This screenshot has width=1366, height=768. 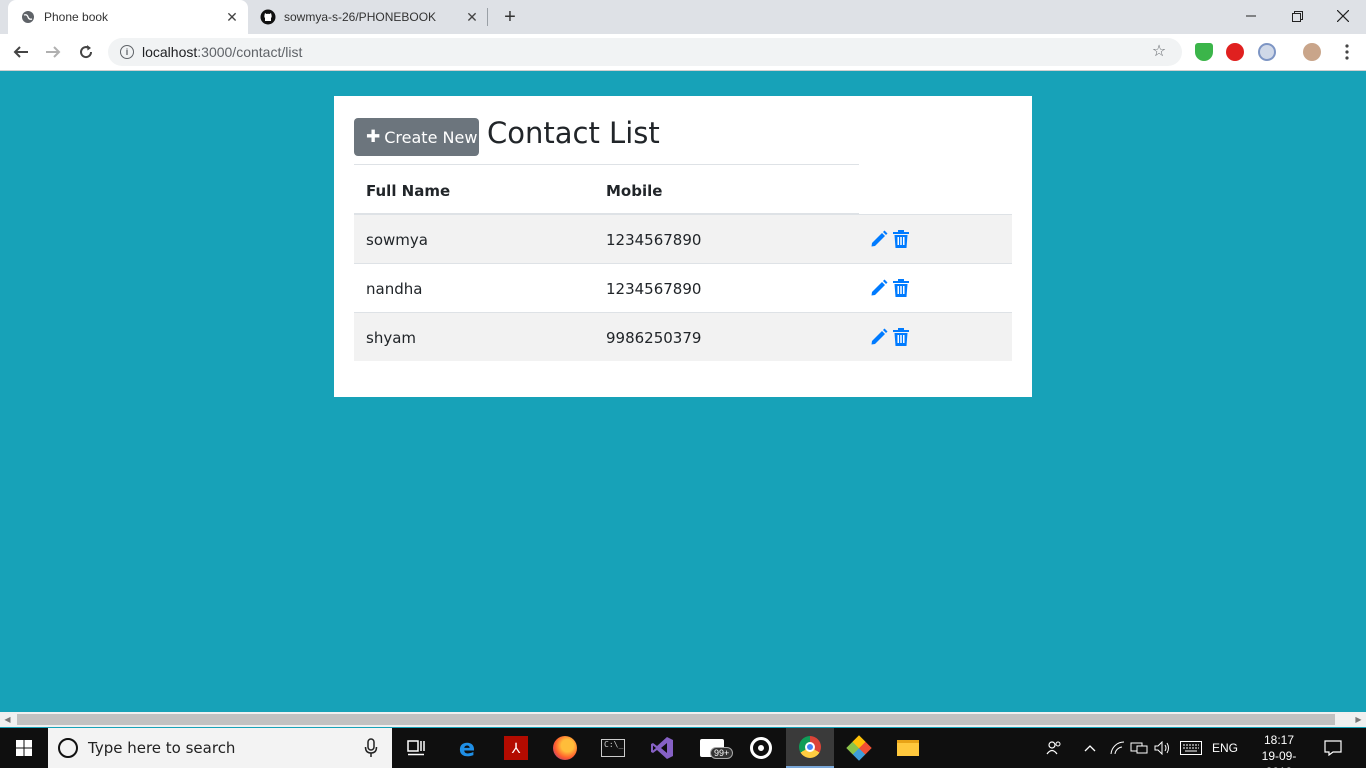 I want to click on start-button, so click(x=24, y=748).